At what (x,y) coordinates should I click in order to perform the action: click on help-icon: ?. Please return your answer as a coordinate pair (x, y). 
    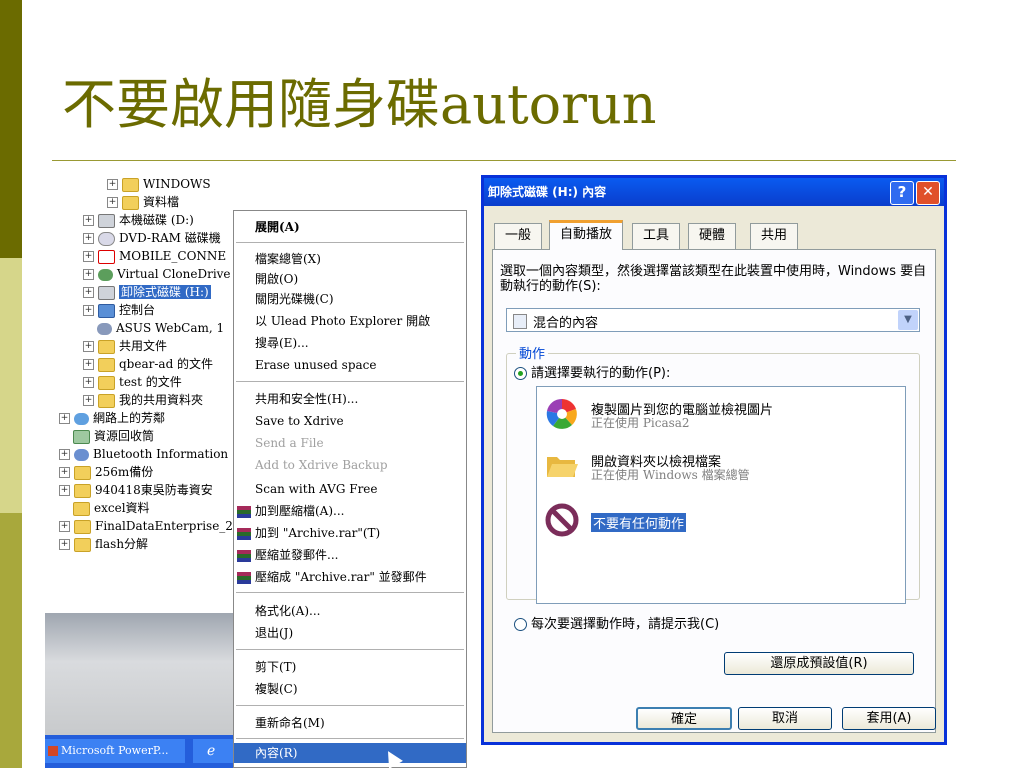
    Looking at the image, I should click on (902, 192).